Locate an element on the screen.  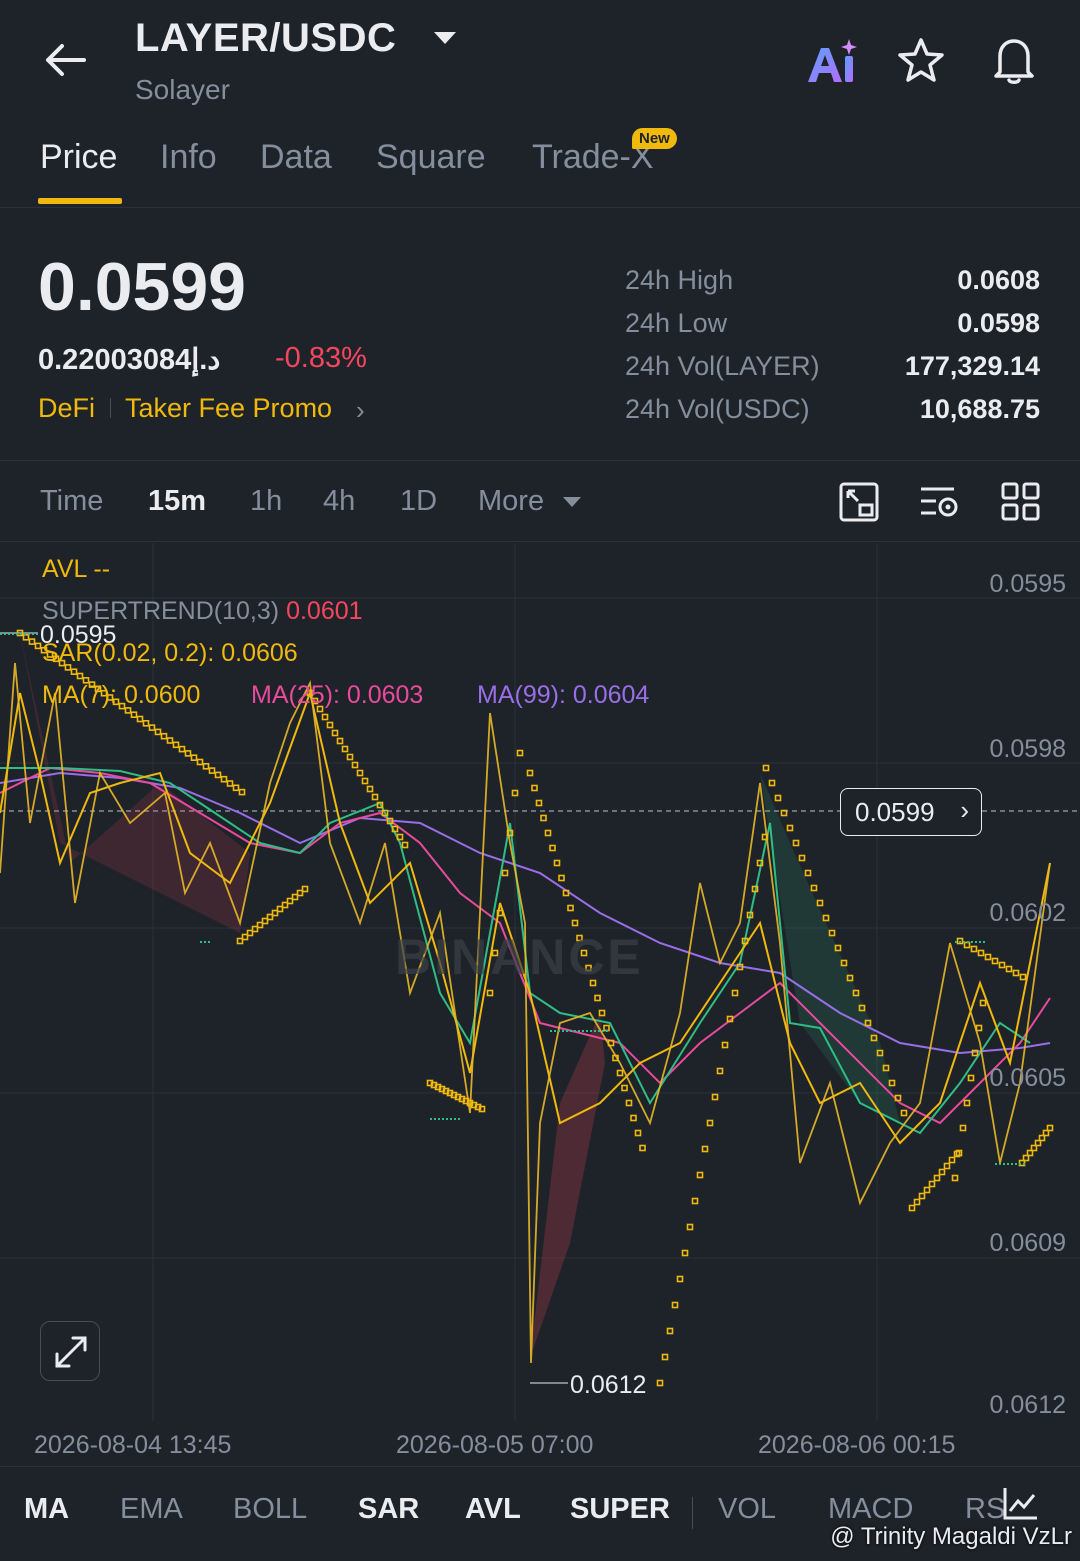
indicator-avl: AVL is located at coordinates (493, 1509).